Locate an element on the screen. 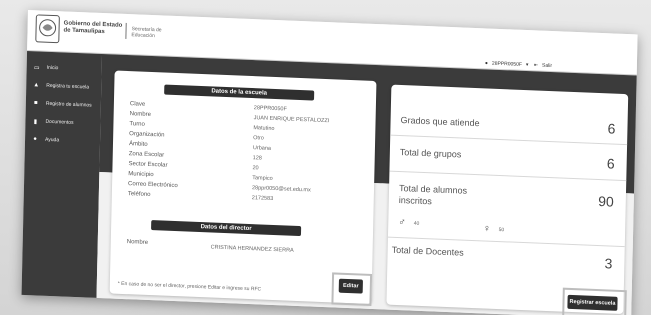  school-value: Urbana is located at coordinates (262, 148).